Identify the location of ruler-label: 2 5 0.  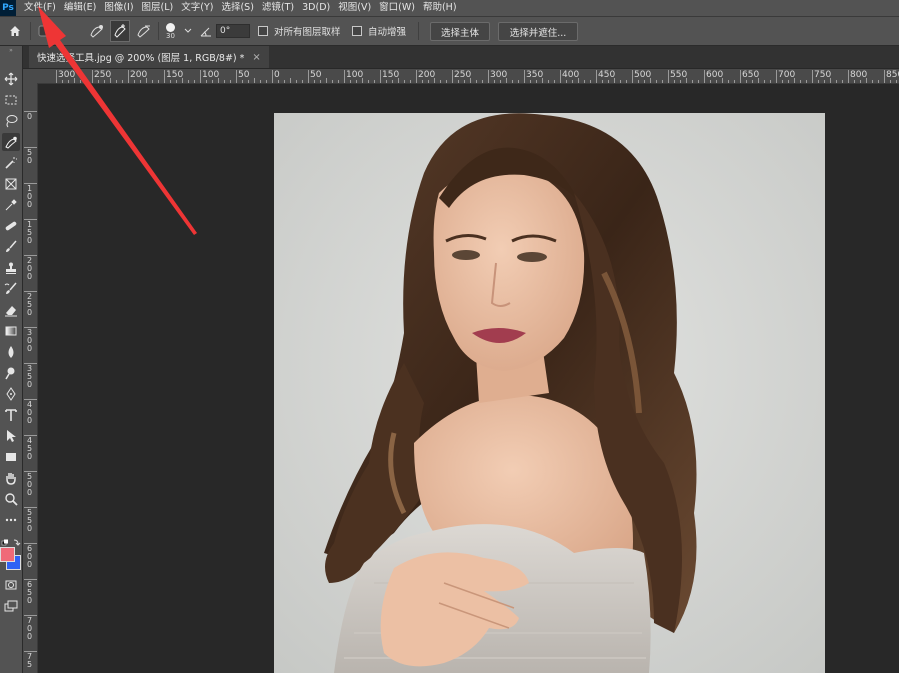
(29, 304).